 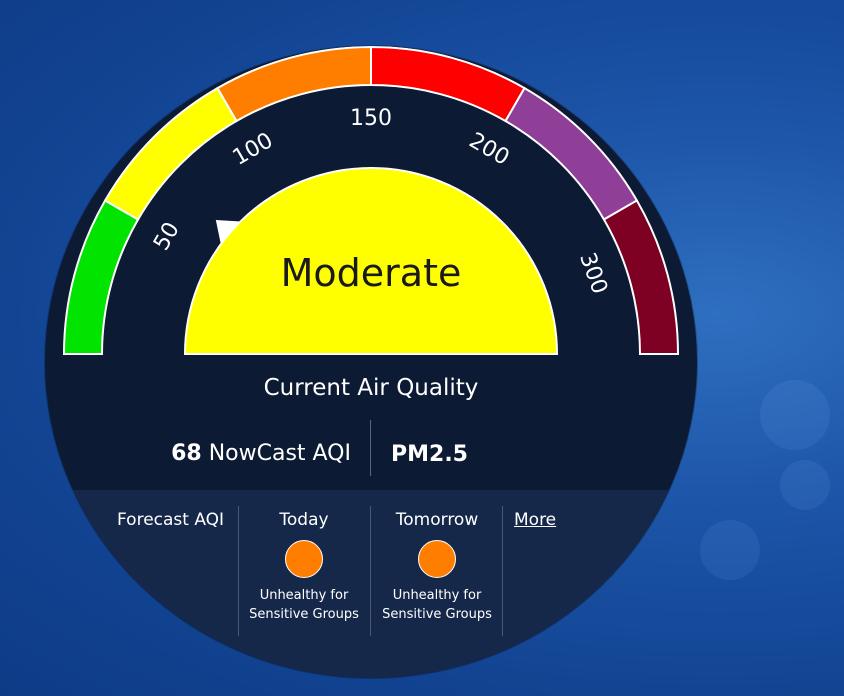 I want to click on aqi-category-text: Moderate, so click(x=371, y=273).